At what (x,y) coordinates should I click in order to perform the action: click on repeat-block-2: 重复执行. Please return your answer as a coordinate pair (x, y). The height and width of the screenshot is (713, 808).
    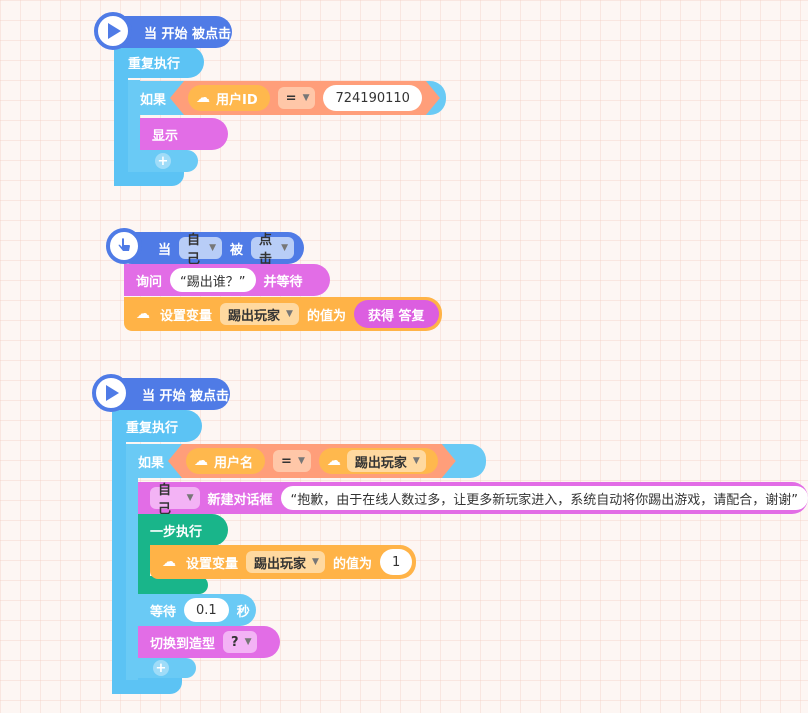
    Looking at the image, I should click on (157, 426).